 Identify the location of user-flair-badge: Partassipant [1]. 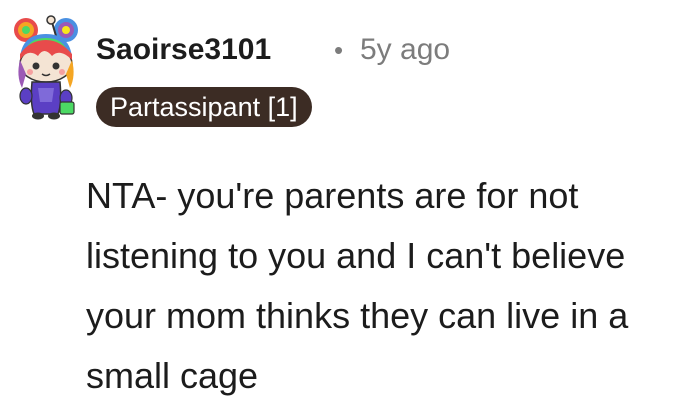
(204, 107).